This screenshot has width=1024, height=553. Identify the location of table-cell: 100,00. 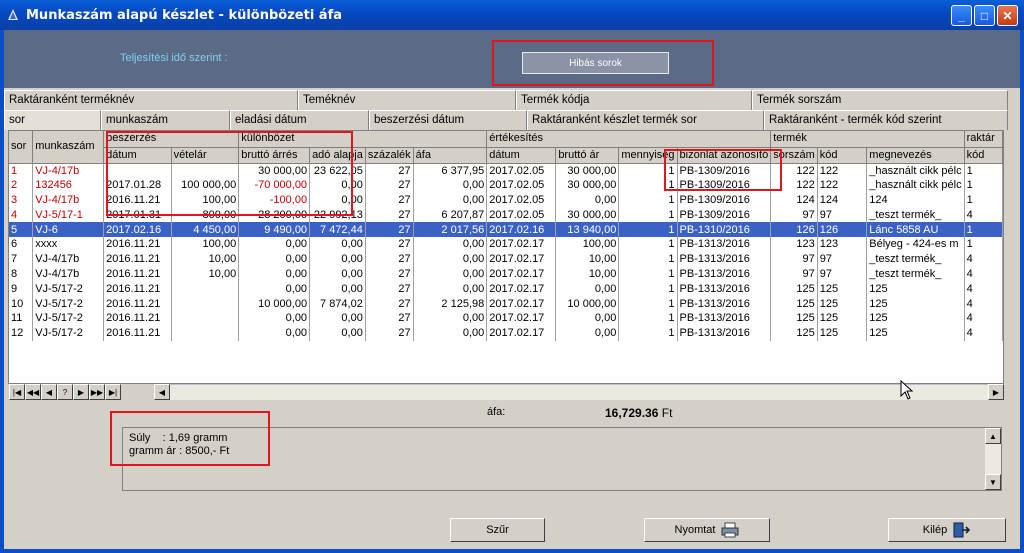
(587, 244).